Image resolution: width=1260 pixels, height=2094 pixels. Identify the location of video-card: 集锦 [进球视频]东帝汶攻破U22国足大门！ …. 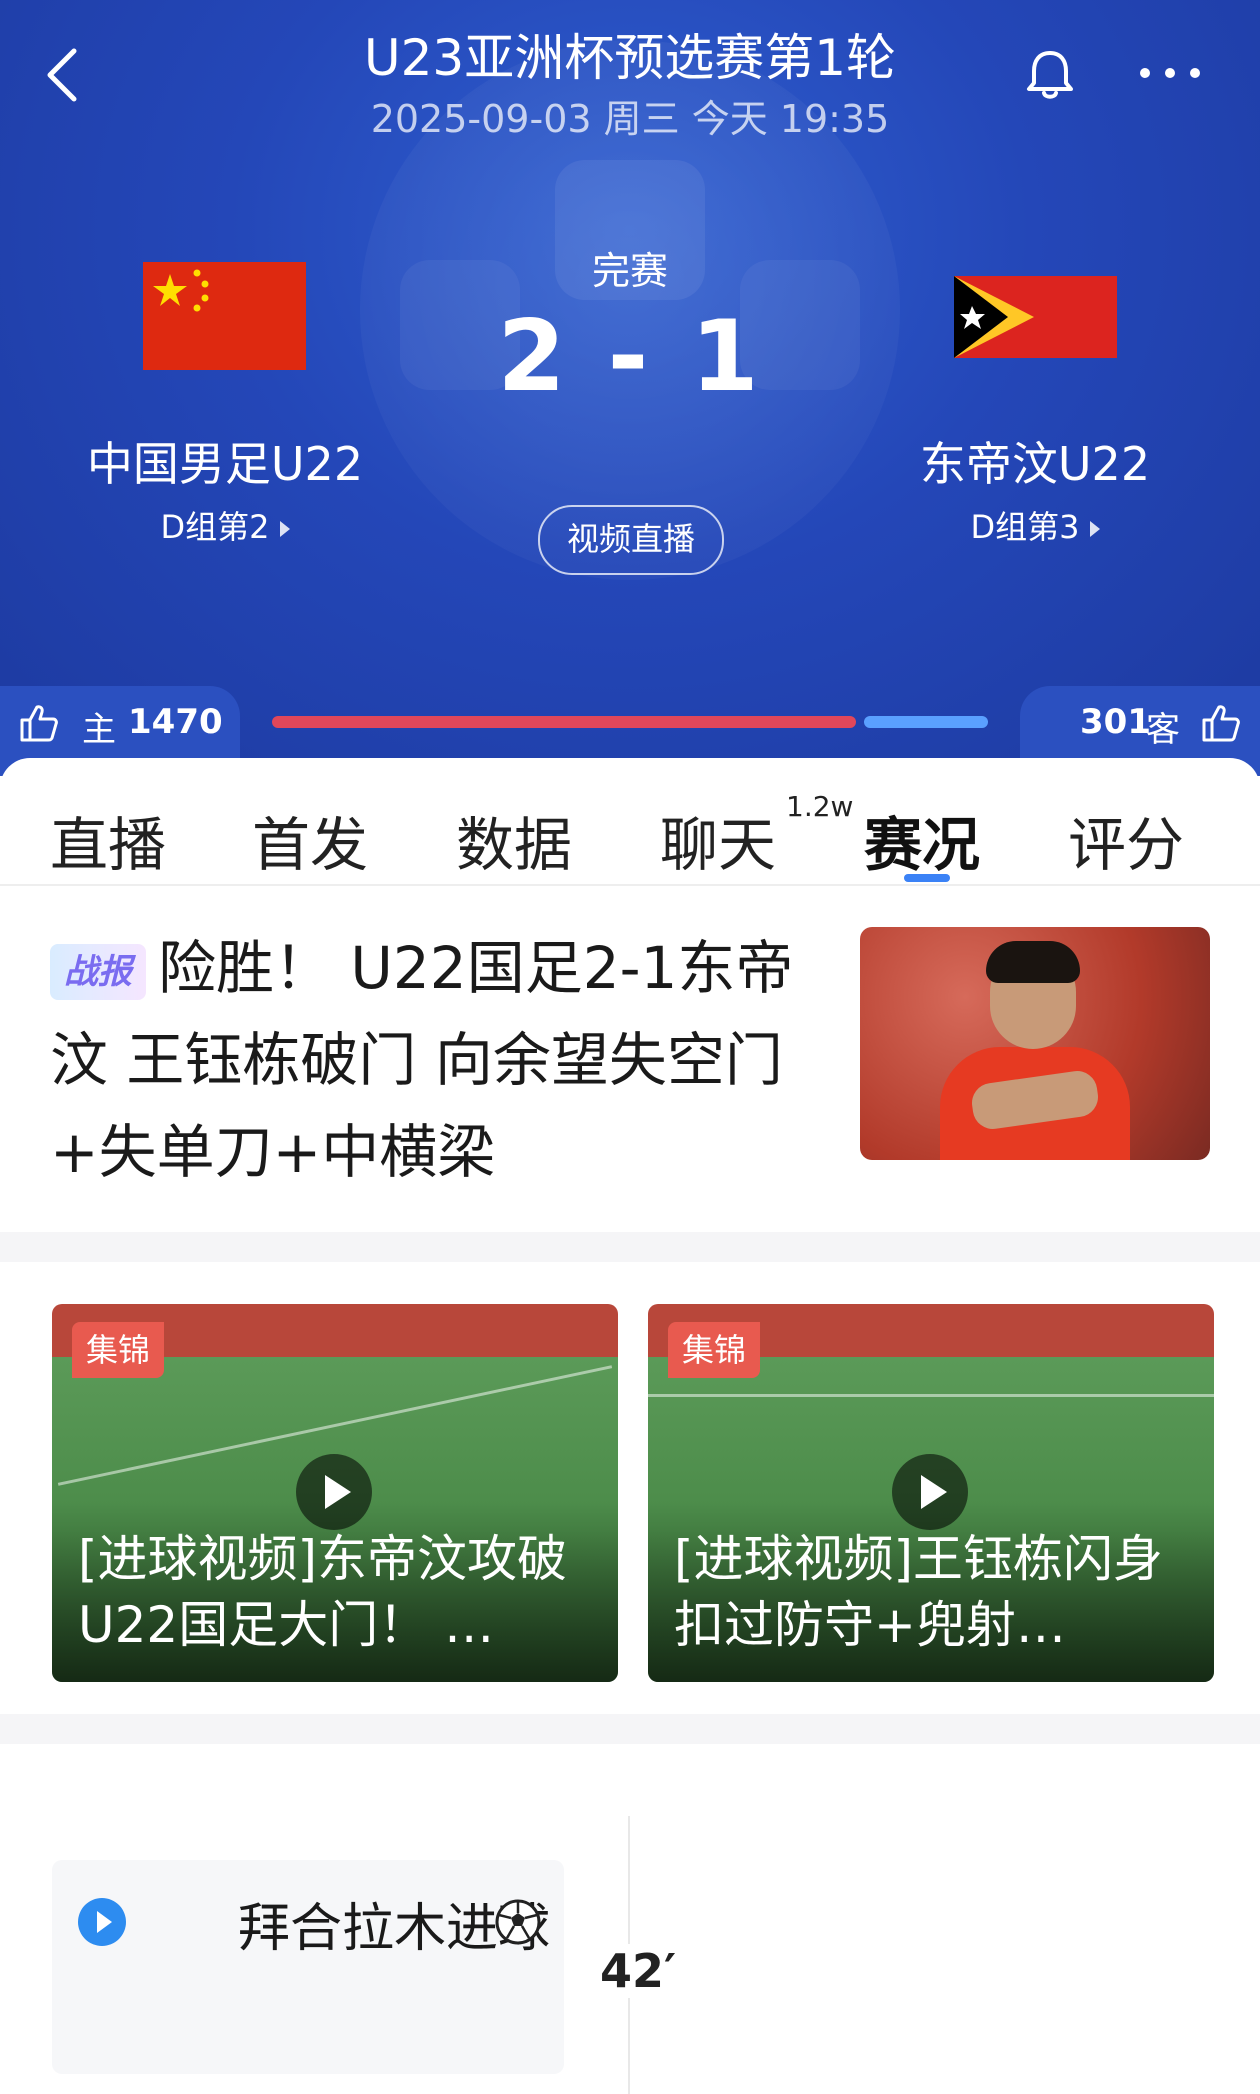
(335, 1493).